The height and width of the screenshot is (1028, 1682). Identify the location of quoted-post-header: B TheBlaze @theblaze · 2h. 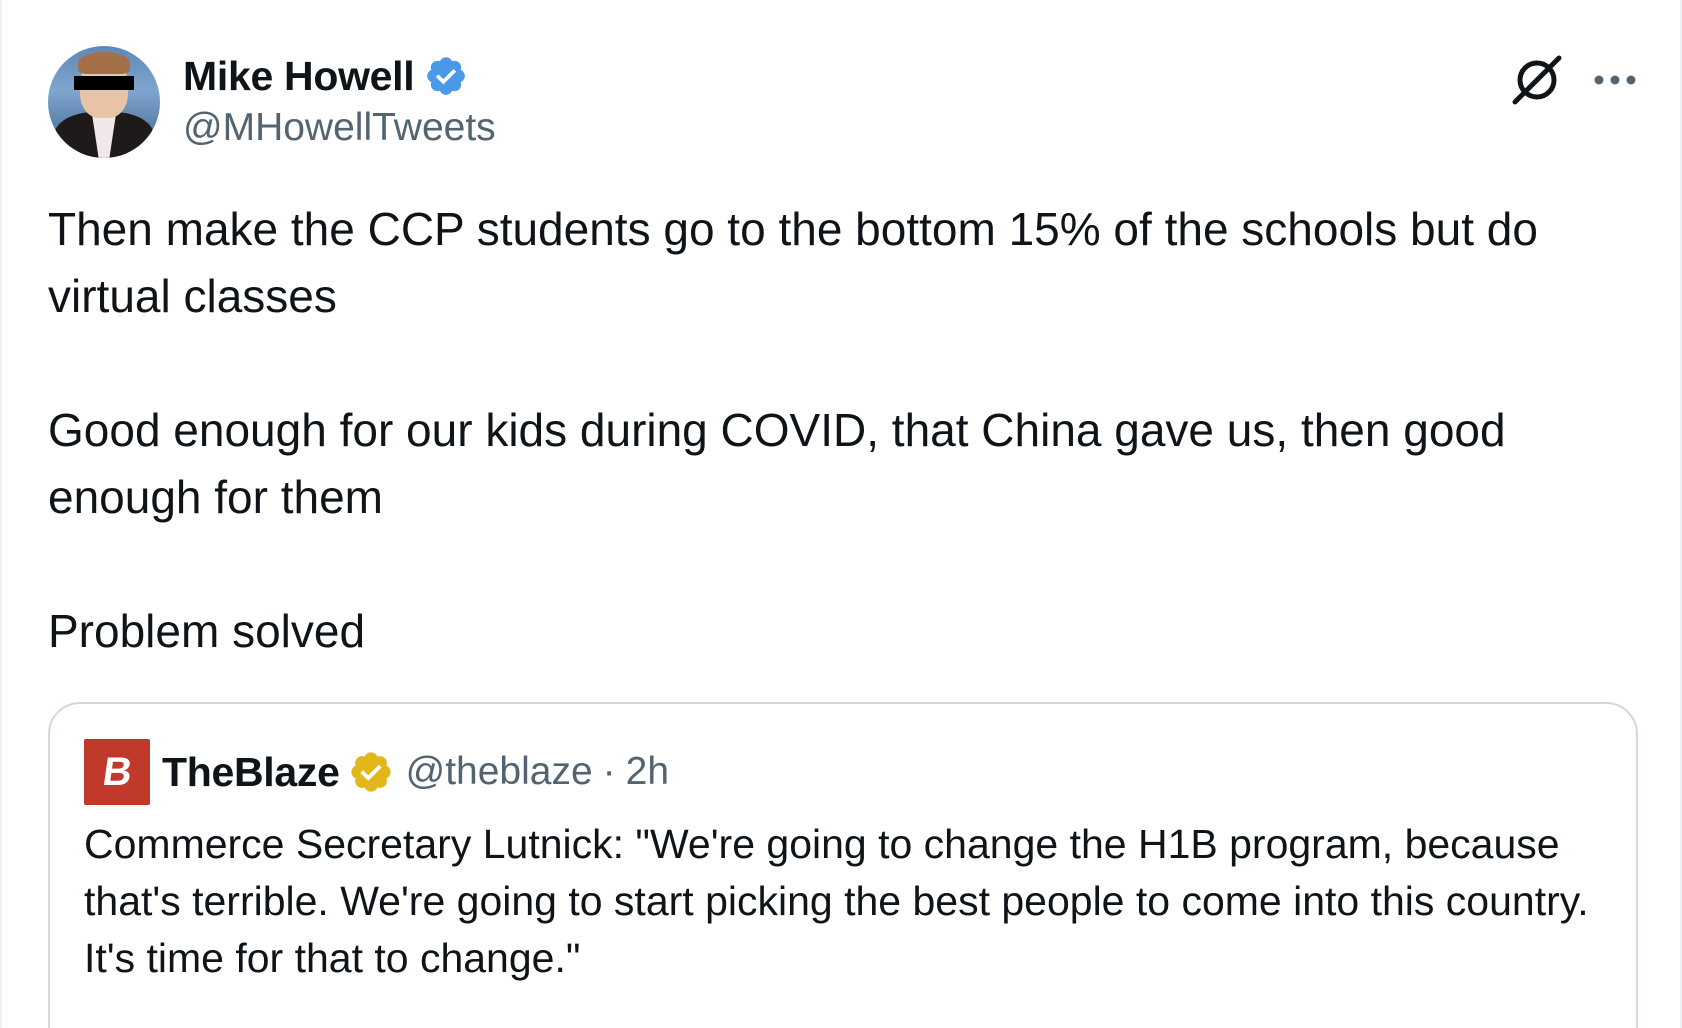
(376, 772).